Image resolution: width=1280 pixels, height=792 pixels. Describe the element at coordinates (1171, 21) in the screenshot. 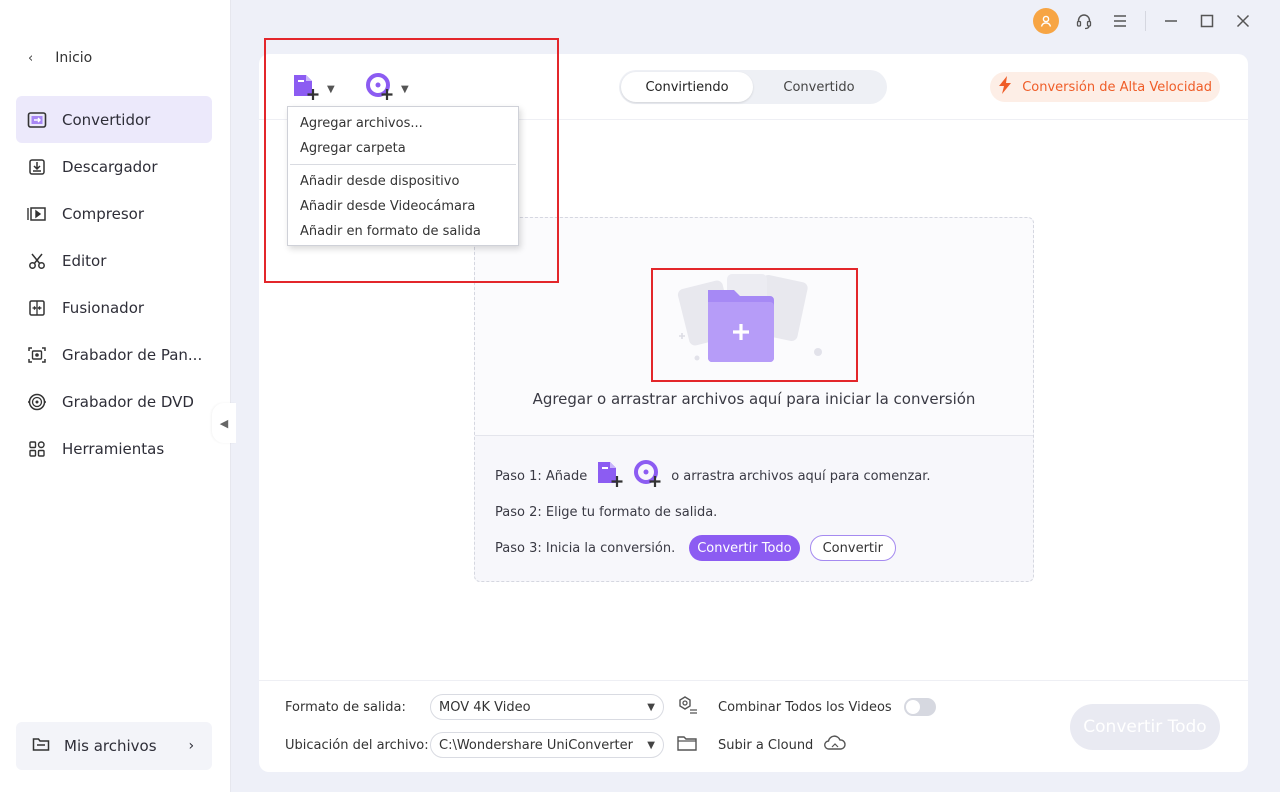

I see `minimize-icon` at that location.